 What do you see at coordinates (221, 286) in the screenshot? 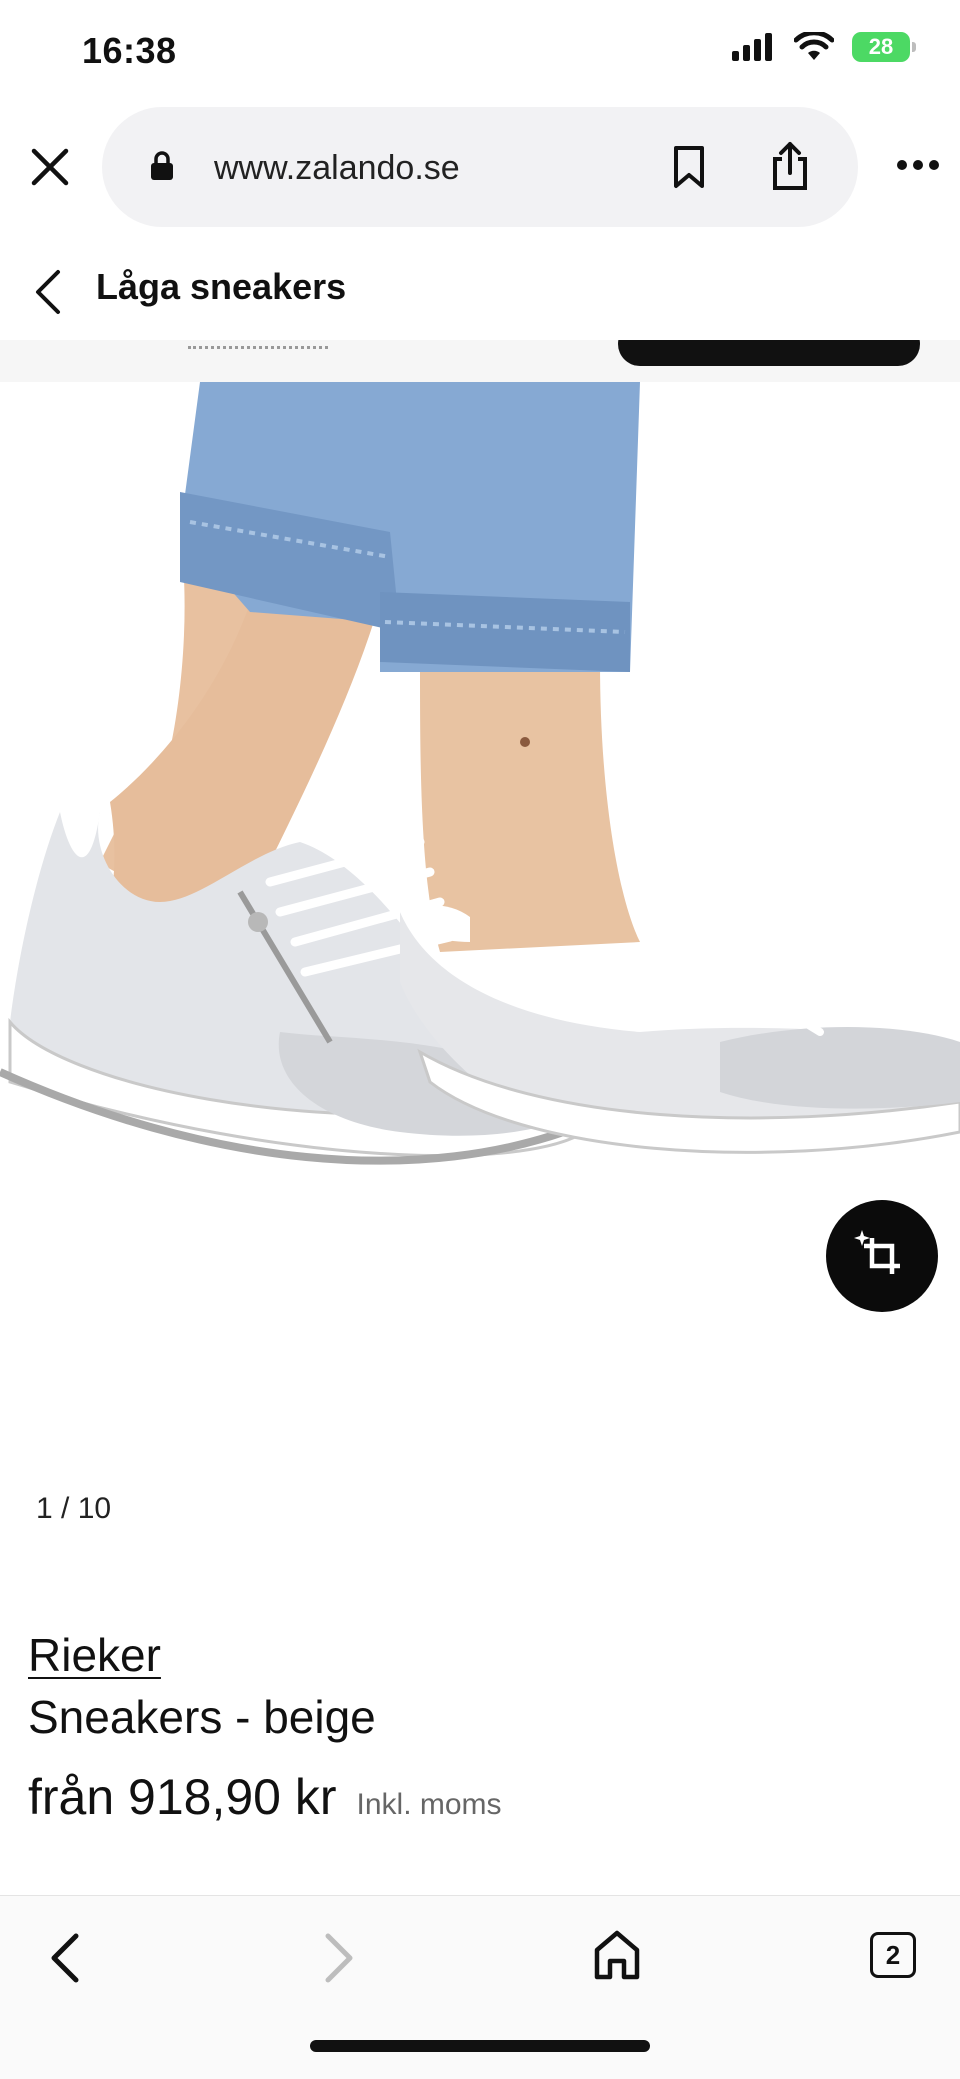
I see `page-title: Låga sneakers` at bounding box center [221, 286].